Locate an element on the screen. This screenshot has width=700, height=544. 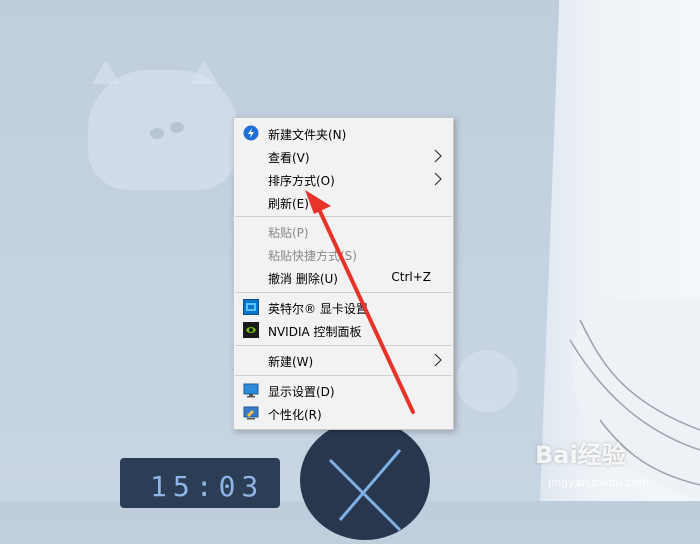
personalize-icon is located at coordinates (251, 413).